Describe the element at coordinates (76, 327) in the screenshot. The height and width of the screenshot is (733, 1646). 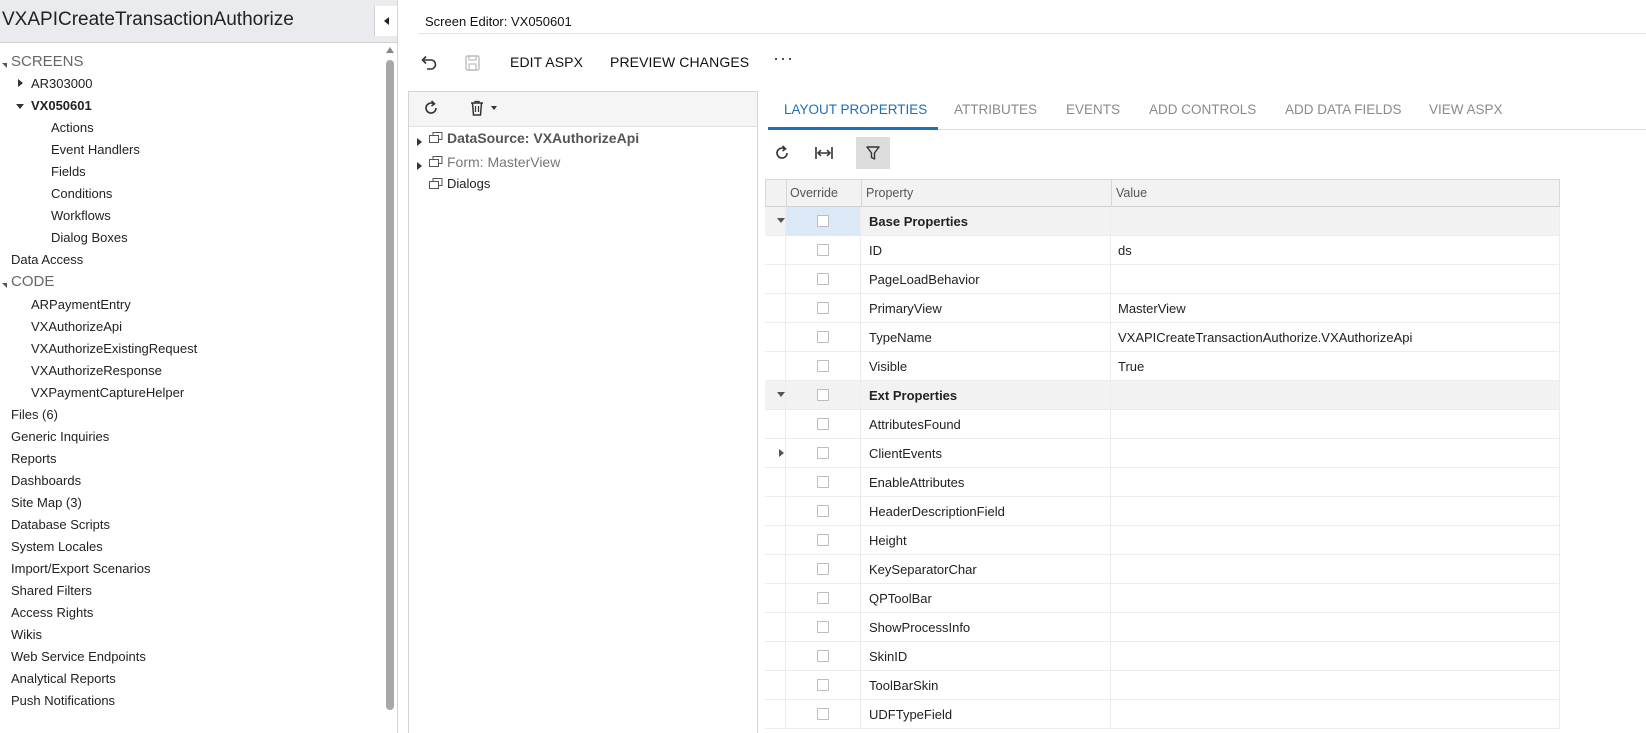
I see `tree-item-code: VXAuthorizeApi` at that location.